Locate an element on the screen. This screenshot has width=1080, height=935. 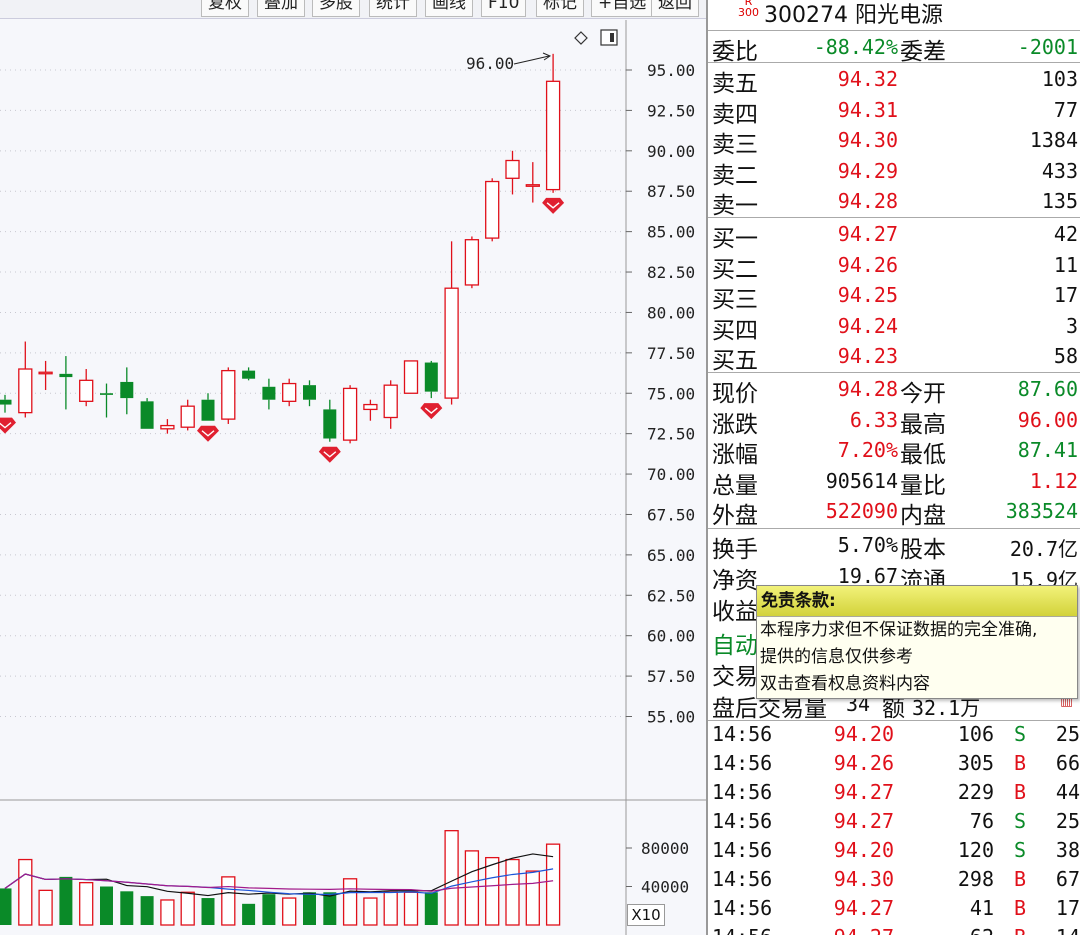
tick-row: 14:56 94.20 120 S 38 is located at coordinates (894, 852).